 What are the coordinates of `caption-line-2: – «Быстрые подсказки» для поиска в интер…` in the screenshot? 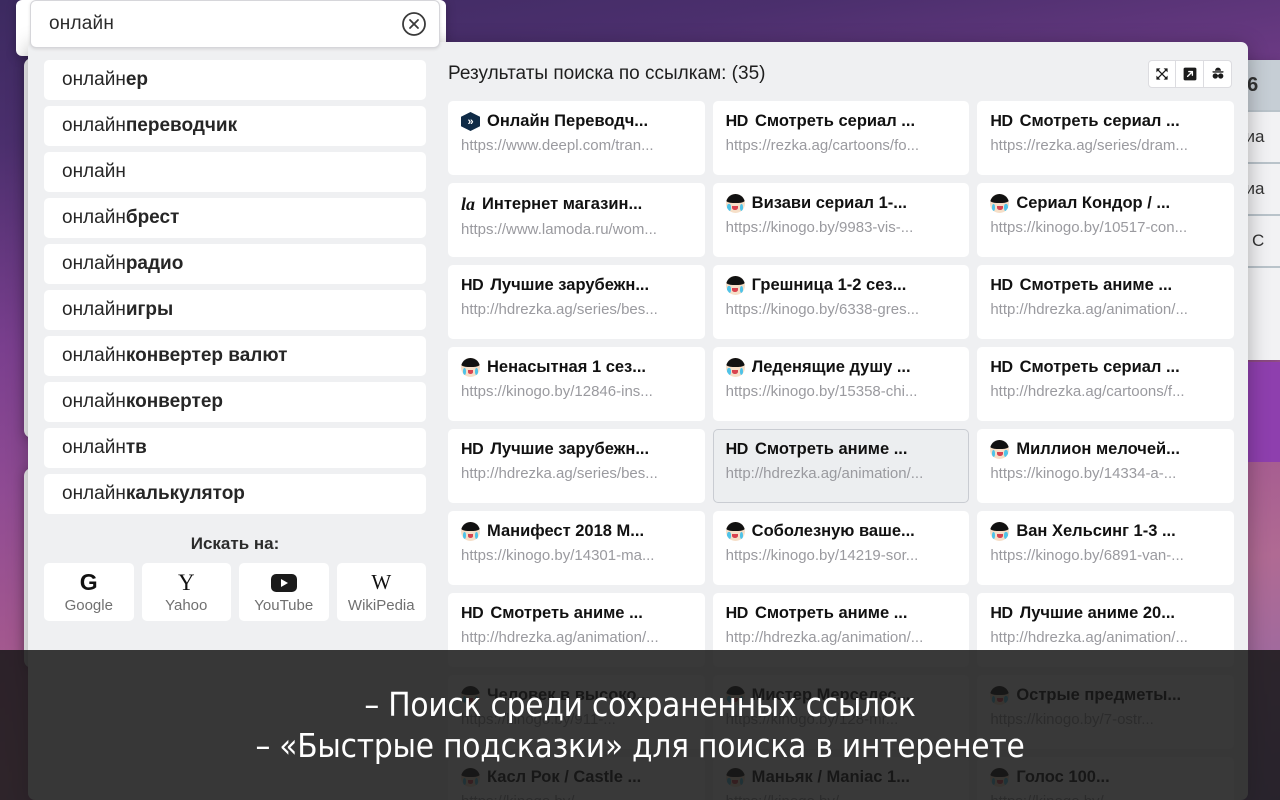 It's located at (640, 745).